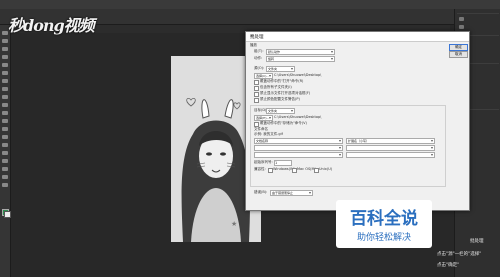 This screenshot has height=277, width=500. Describe the element at coordinates (5, 41) in the screenshot. I see `marquee-tool-icon` at that location.